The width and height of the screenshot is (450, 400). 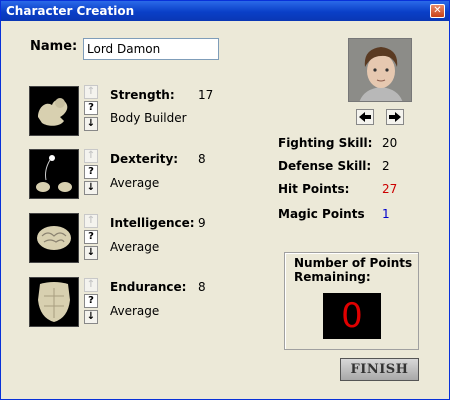 I want to click on juggling-hands-icon, so click(x=54, y=174).